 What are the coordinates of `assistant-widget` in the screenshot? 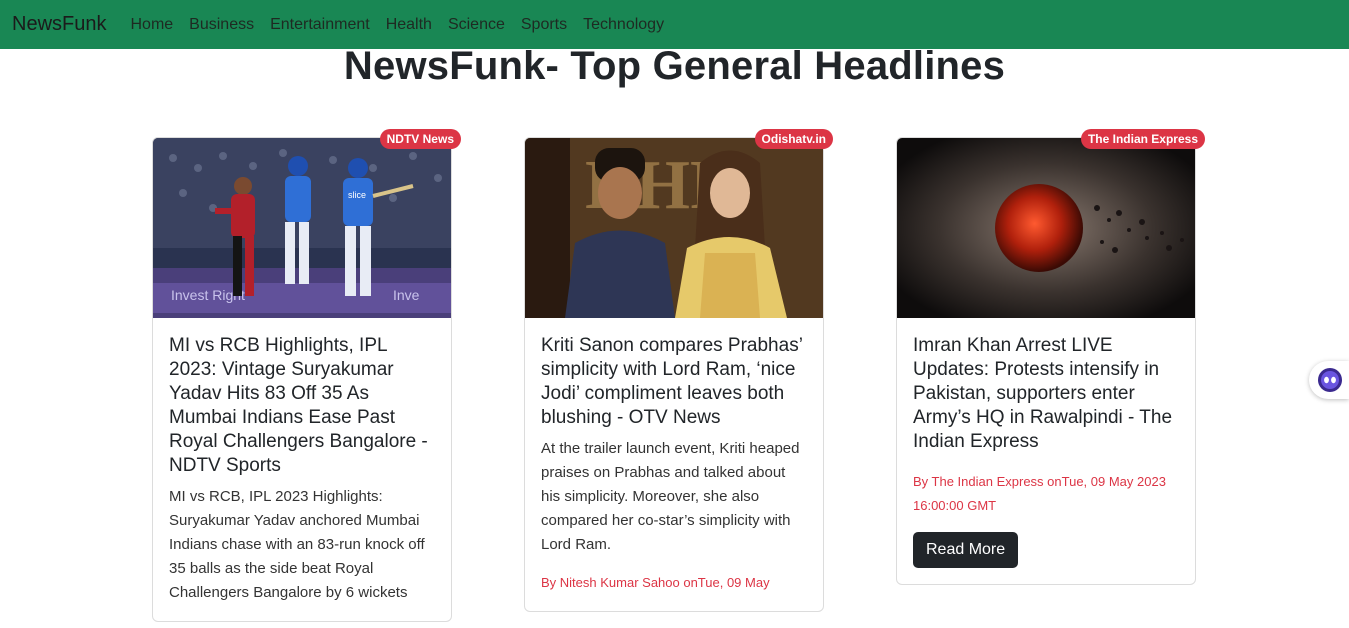 It's located at (1329, 380).